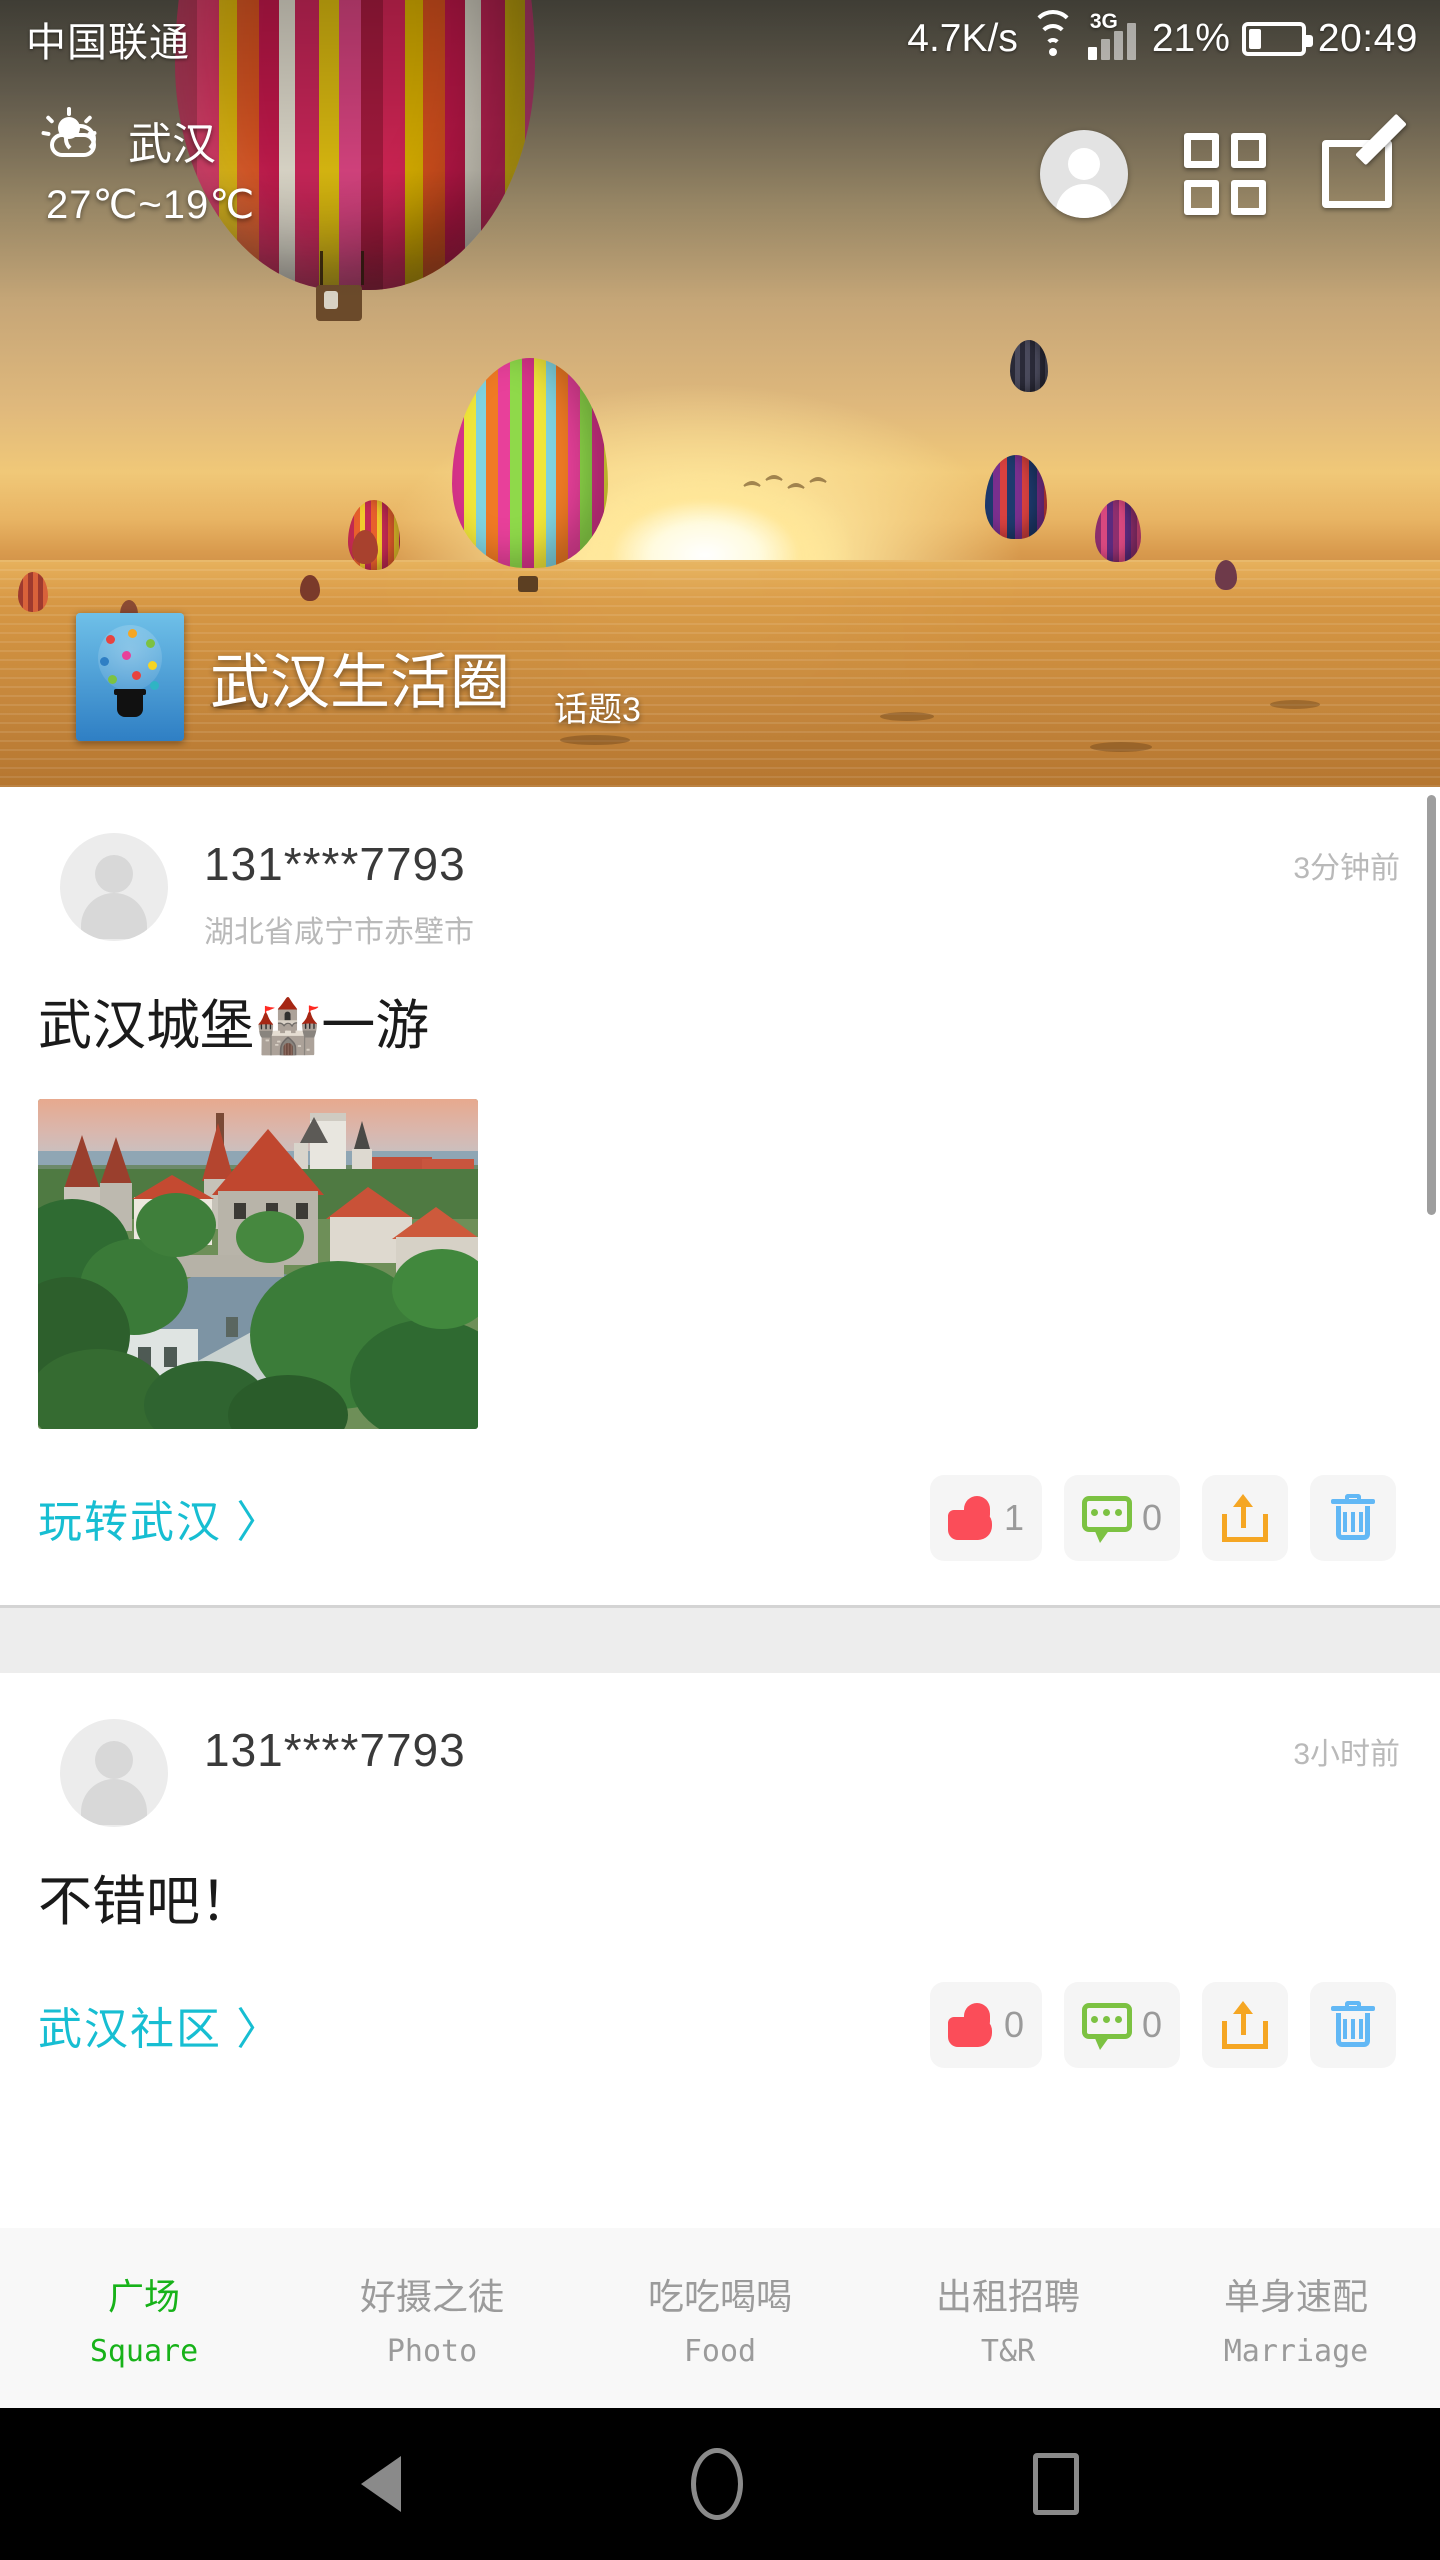 The width and height of the screenshot is (1440, 2560). I want to click on like-count: 0, so click(1013, 2024).